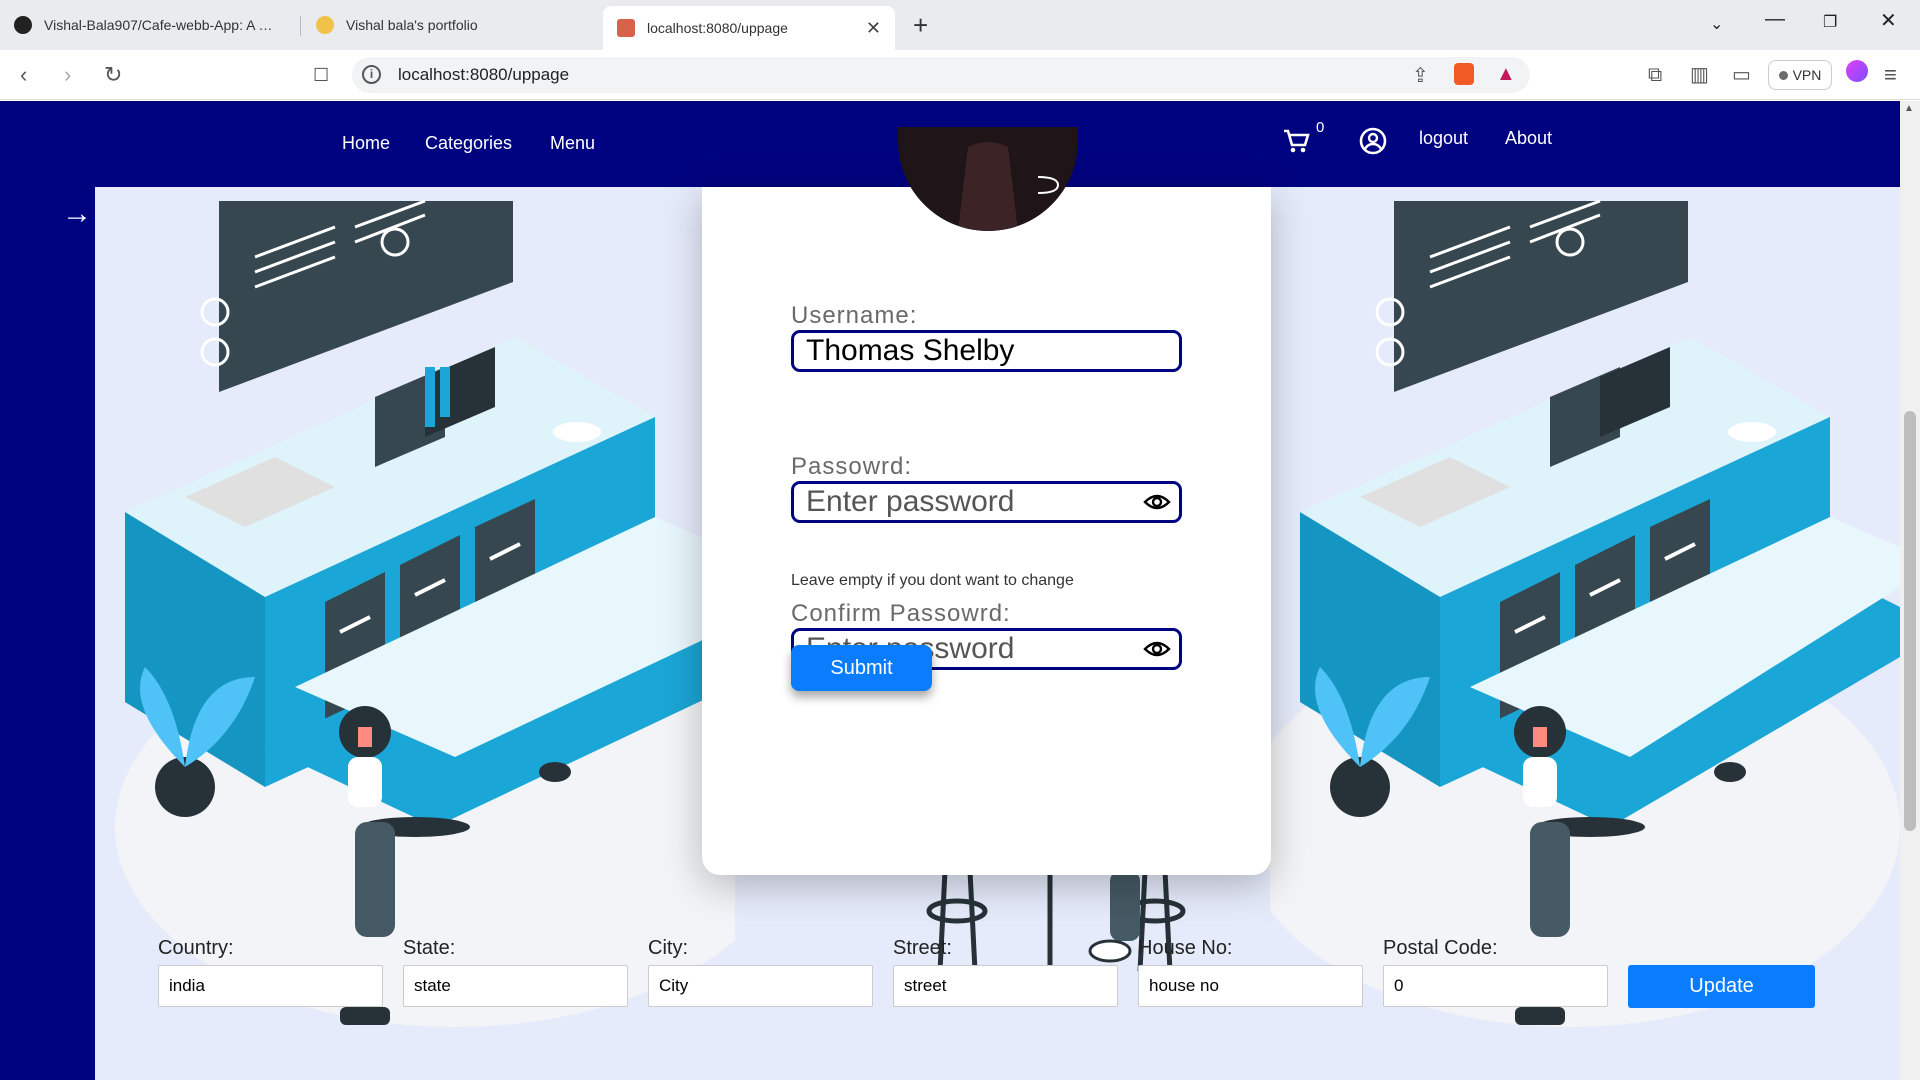 This screenshot has height=1080, width=1920. What do you see at coordinates (483, 75) in the screenshot?
I see `url-text: localhost:8080/uppage` at bounding box center [483, 75].